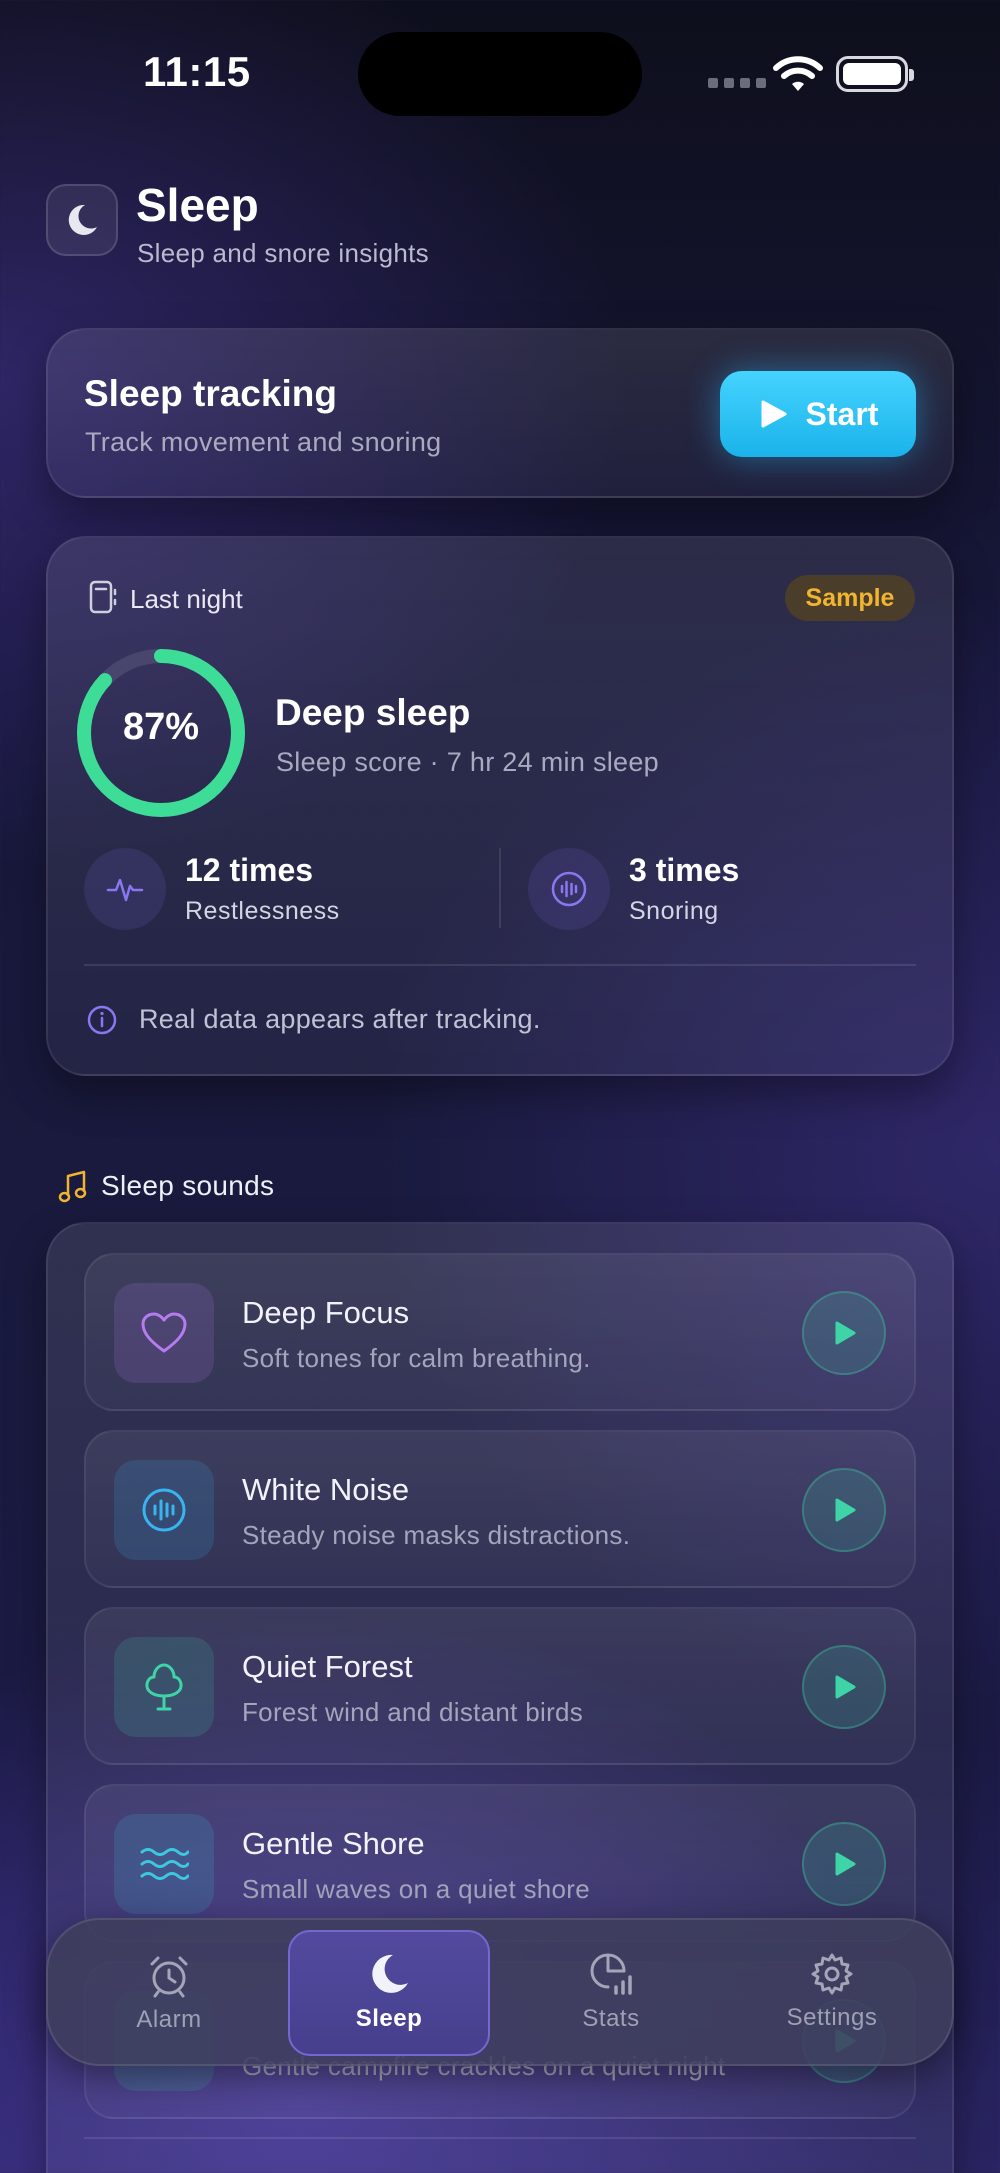 The height and width of the screenshot is (2173, 1000). Describe the element at coordinates (674, 911) in the screenshot. I see `snoring-label: Snoring` at that location.